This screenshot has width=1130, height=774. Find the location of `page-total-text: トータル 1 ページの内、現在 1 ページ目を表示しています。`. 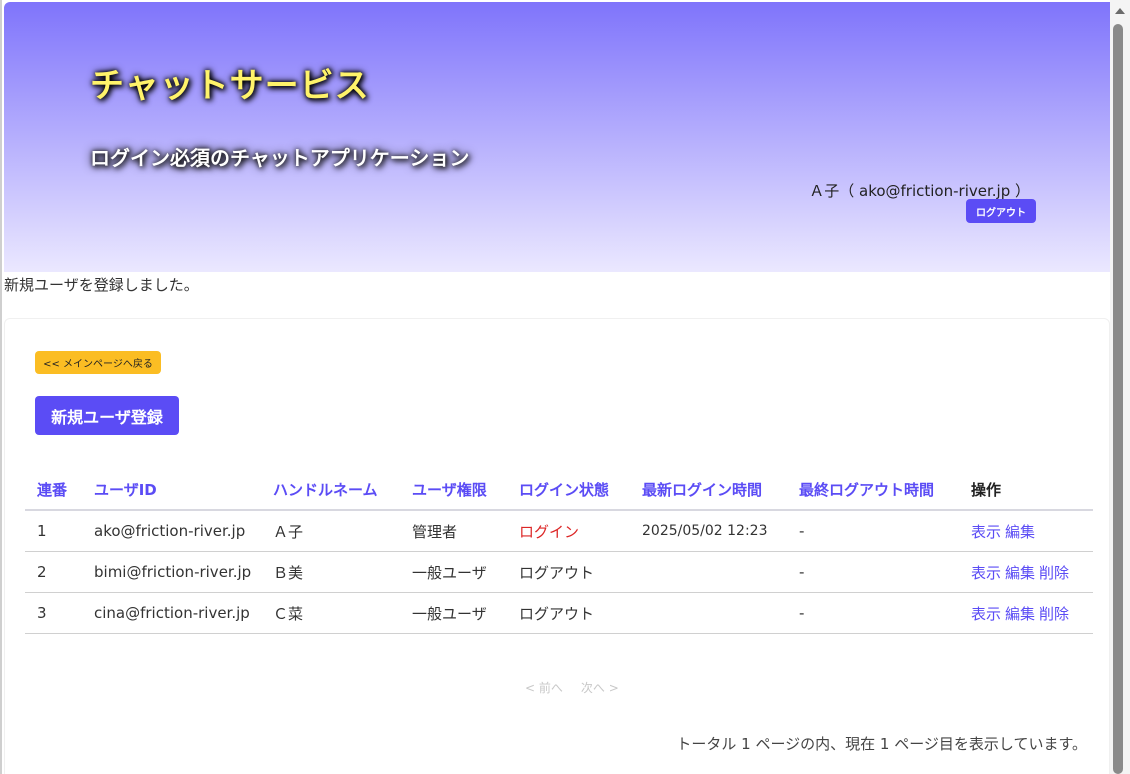

page-total-text: トータル 1 ページの内、現在 1 ページ目を表示しています。 is located at coordinates (881, 744).